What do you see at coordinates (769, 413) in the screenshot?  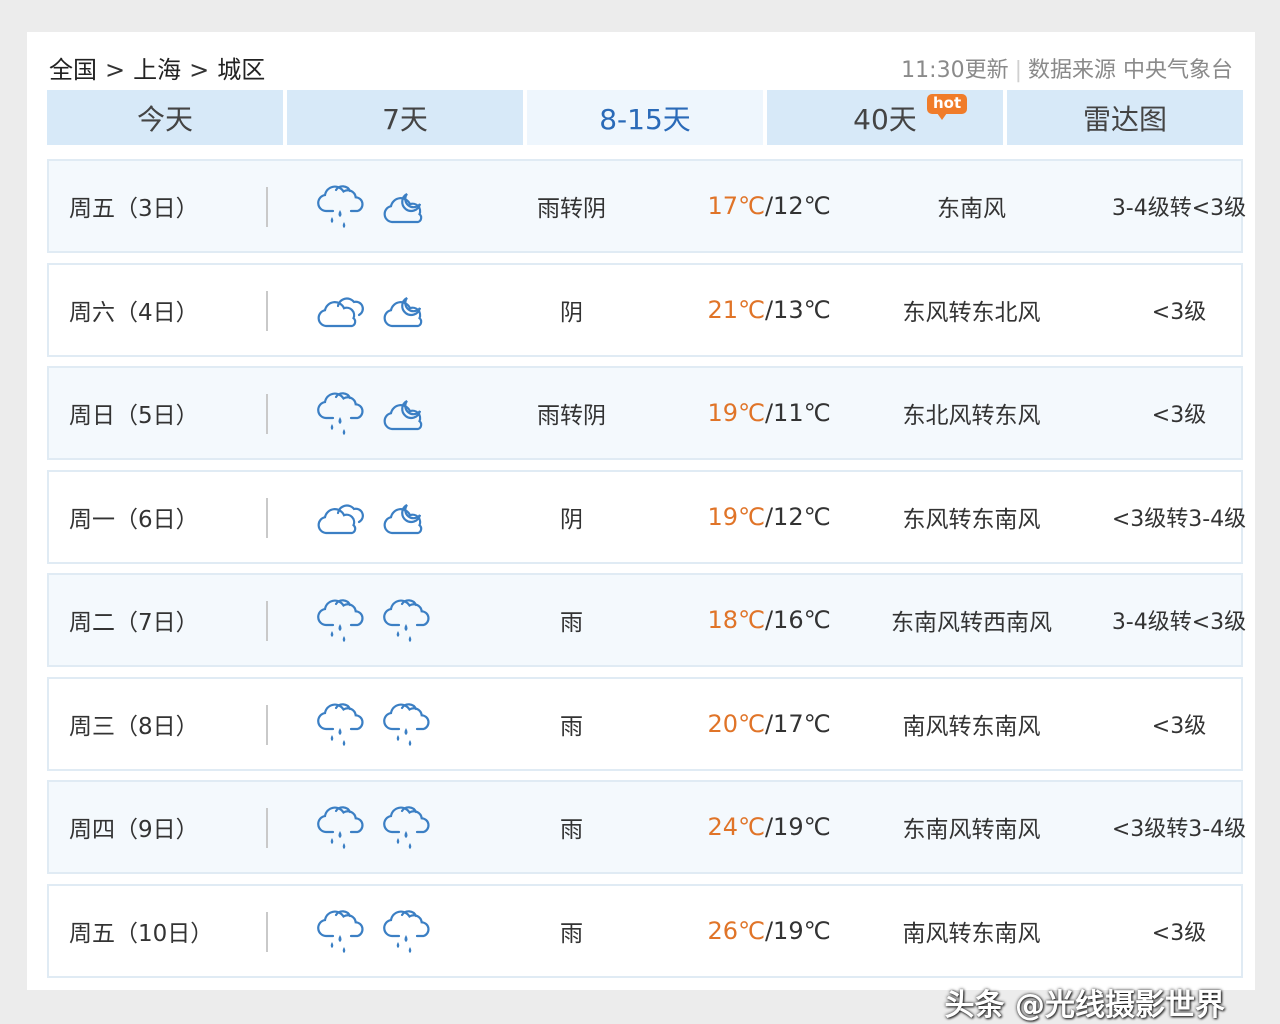 I see `temperature-range: 19℃/11℃` at bounding box center [769, 413].